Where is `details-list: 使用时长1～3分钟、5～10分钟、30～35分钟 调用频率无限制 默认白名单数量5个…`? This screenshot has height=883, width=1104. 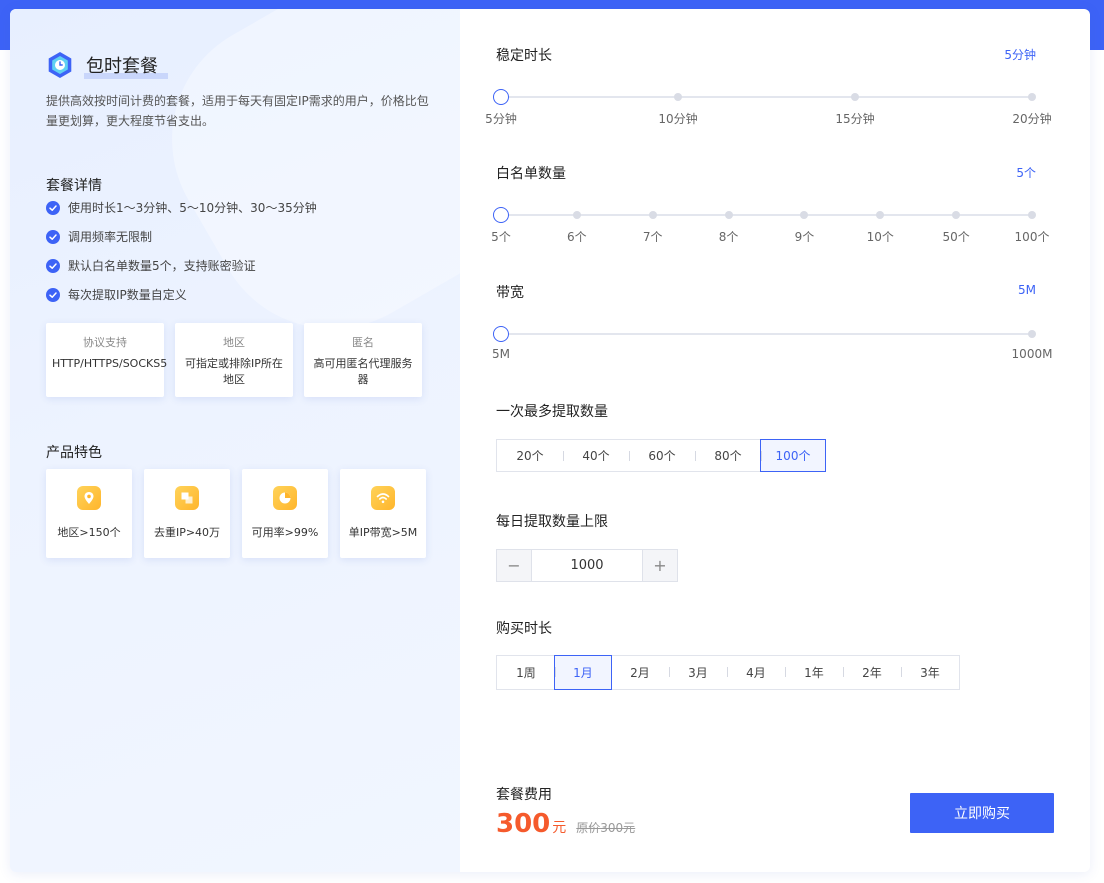
details-list: 使用时长1～3分钟、5～10分钟、30～35分钟 调用频率无限制 默认白名单数量5个… is located at coordinates (181, 251).